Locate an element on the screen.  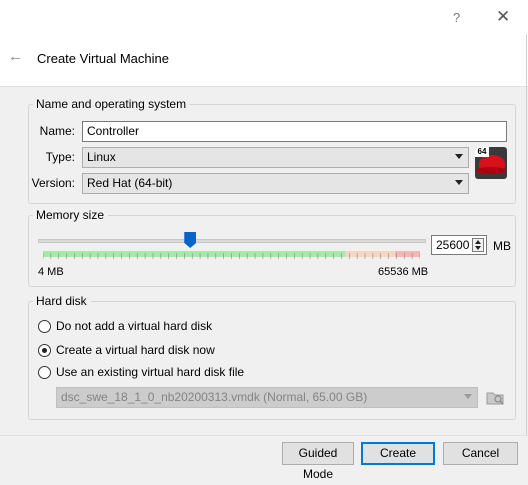
memory-scale-bar is located at coordinates (231, 255).